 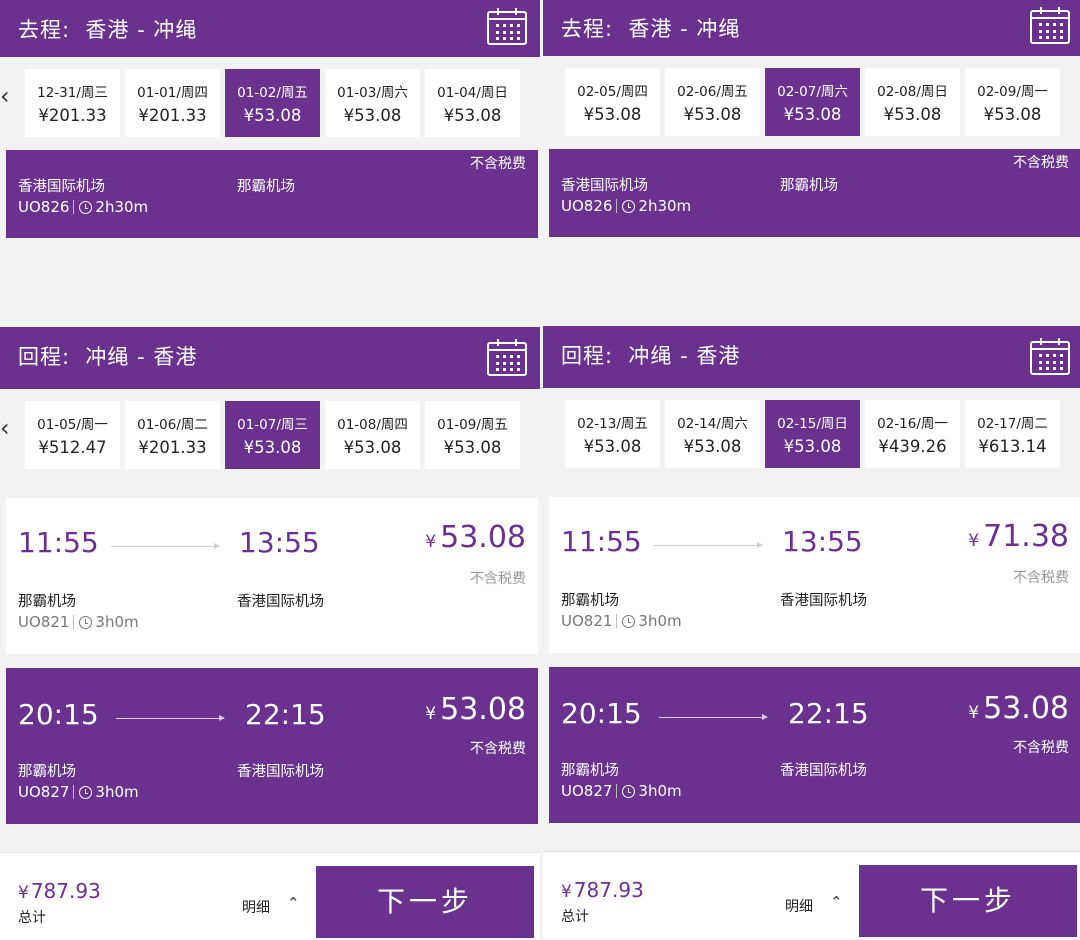 I want to click on arrival-time: 22:15, so click(x=285, y=714).